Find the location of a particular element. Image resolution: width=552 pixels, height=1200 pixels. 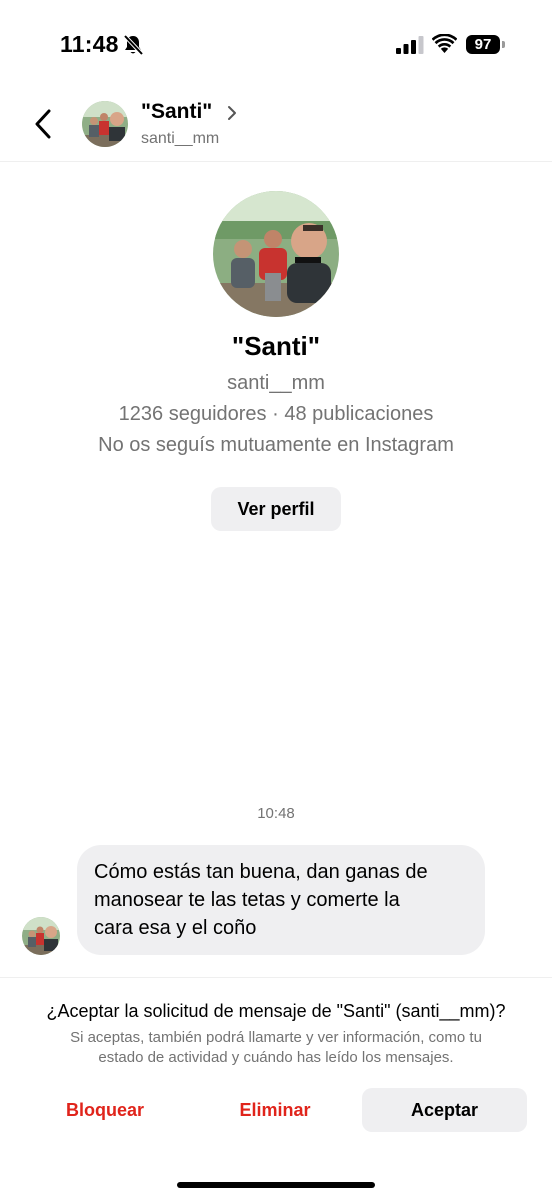

message-timestamp: 10:48 is located at coordinates (276, 813).